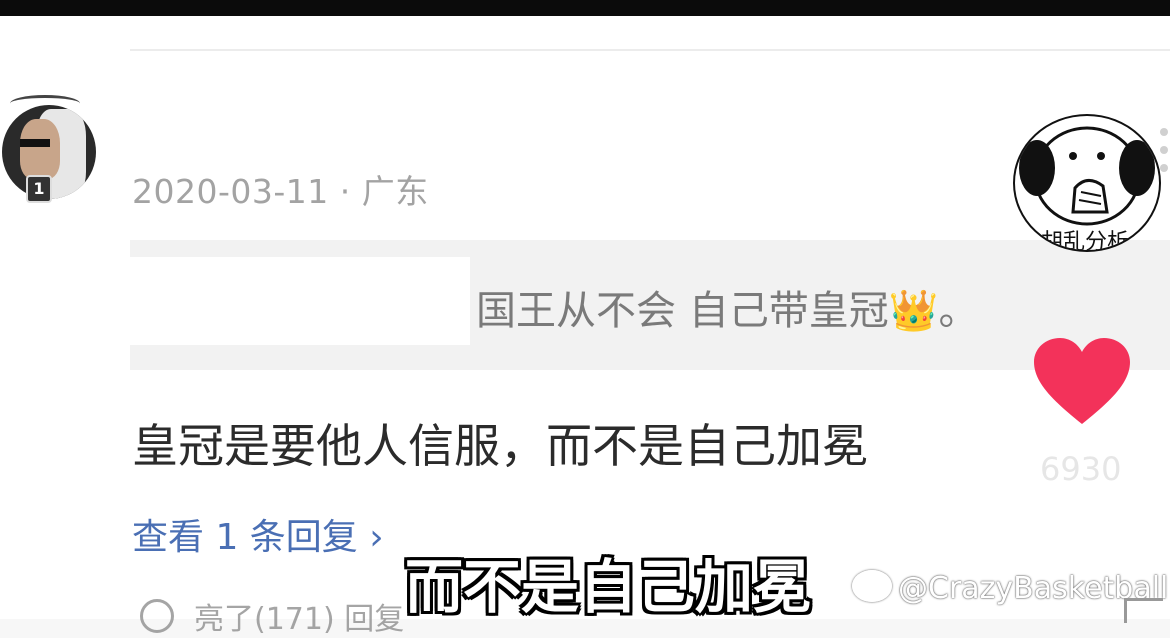 The image size is (1170, 638). What do you see at coordinates (157, 616) in the screenshot?
I see `clock-icon` at bounding box center [157, 616].